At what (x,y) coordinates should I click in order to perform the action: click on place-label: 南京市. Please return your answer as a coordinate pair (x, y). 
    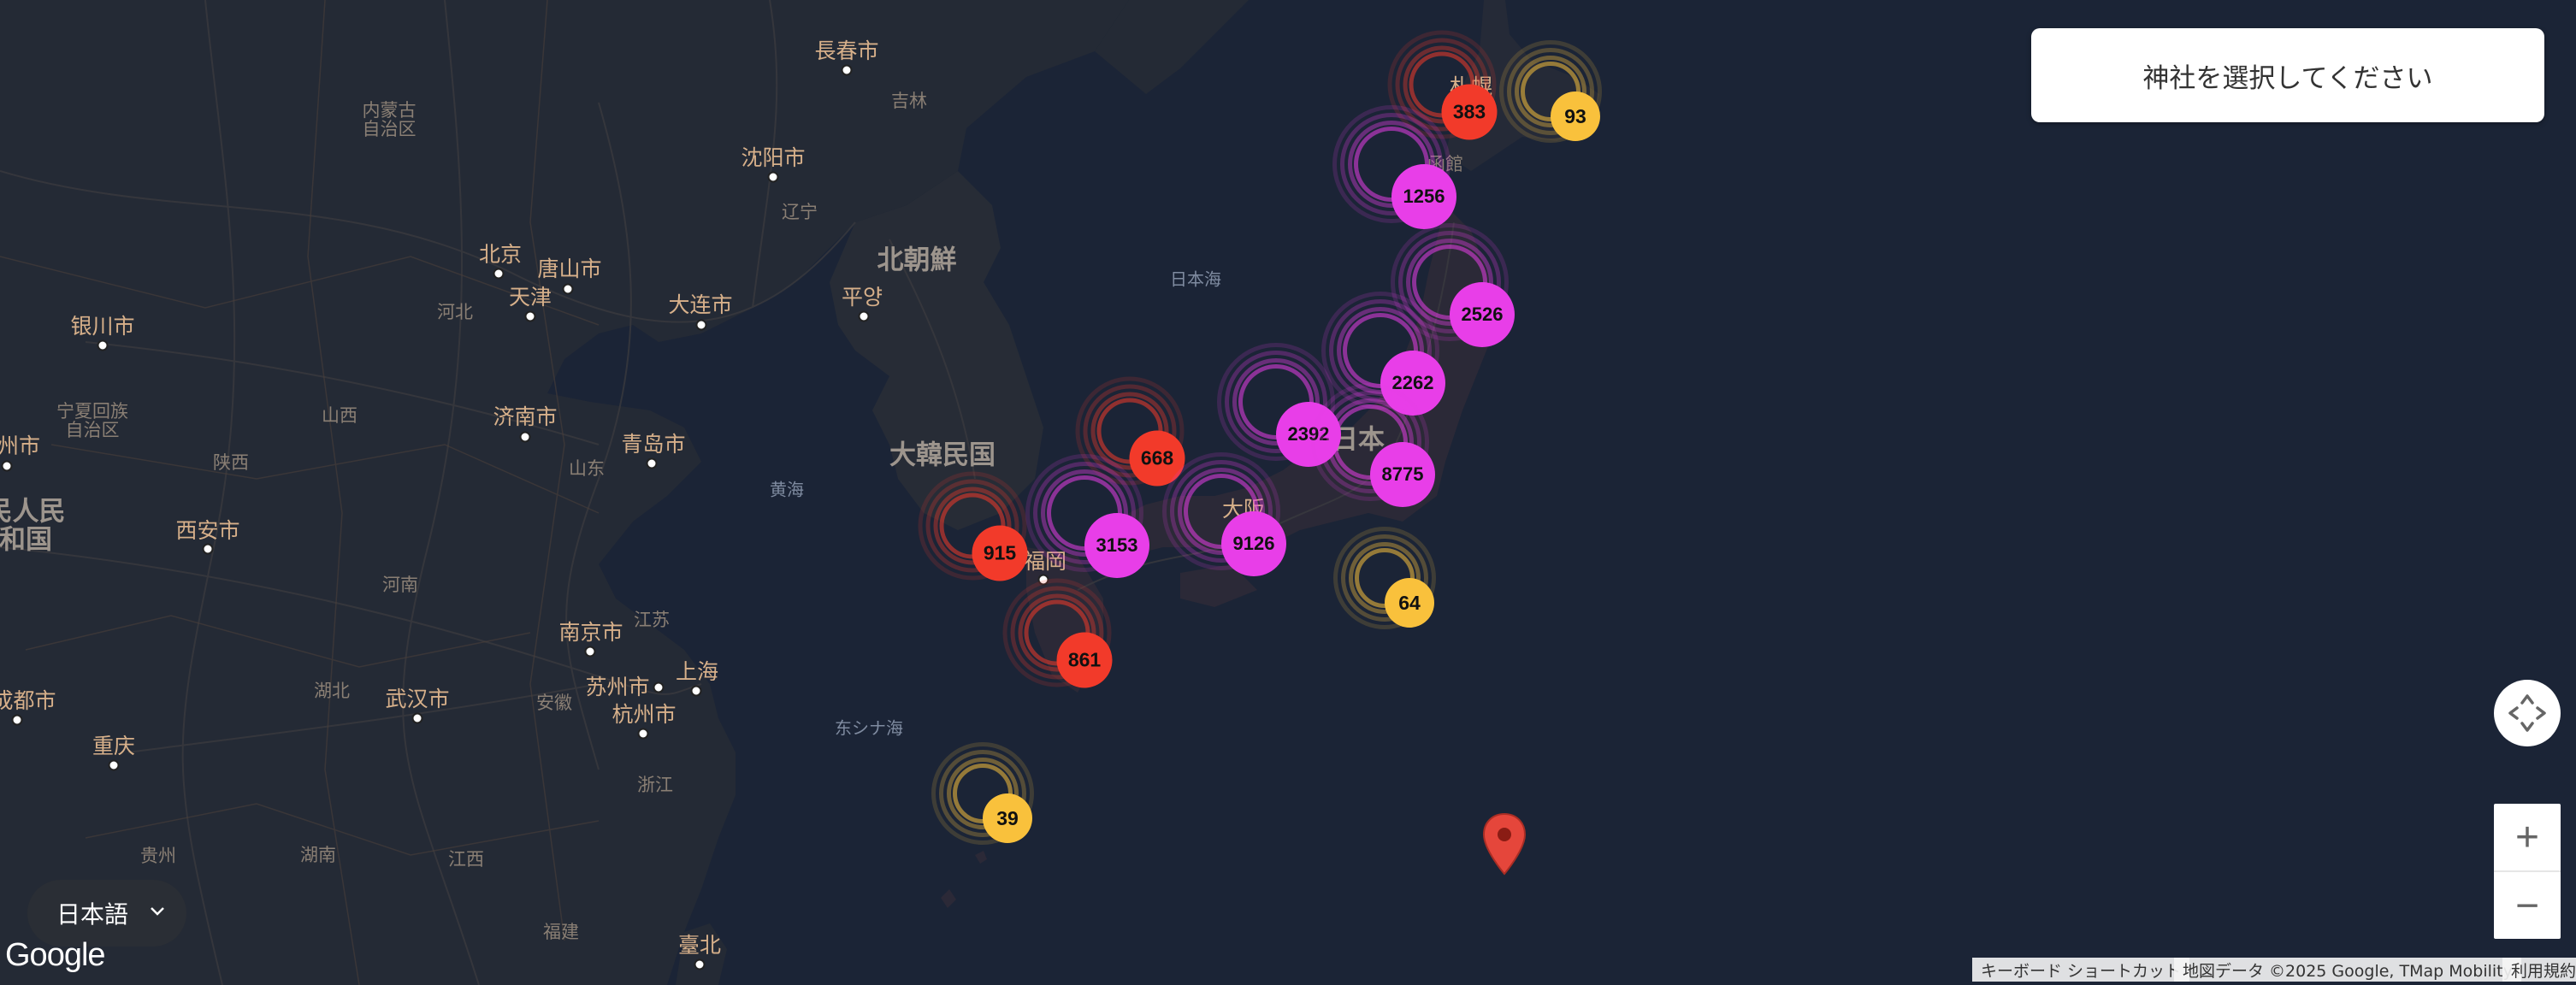
    Looking at the image, I should click on (590, 632).